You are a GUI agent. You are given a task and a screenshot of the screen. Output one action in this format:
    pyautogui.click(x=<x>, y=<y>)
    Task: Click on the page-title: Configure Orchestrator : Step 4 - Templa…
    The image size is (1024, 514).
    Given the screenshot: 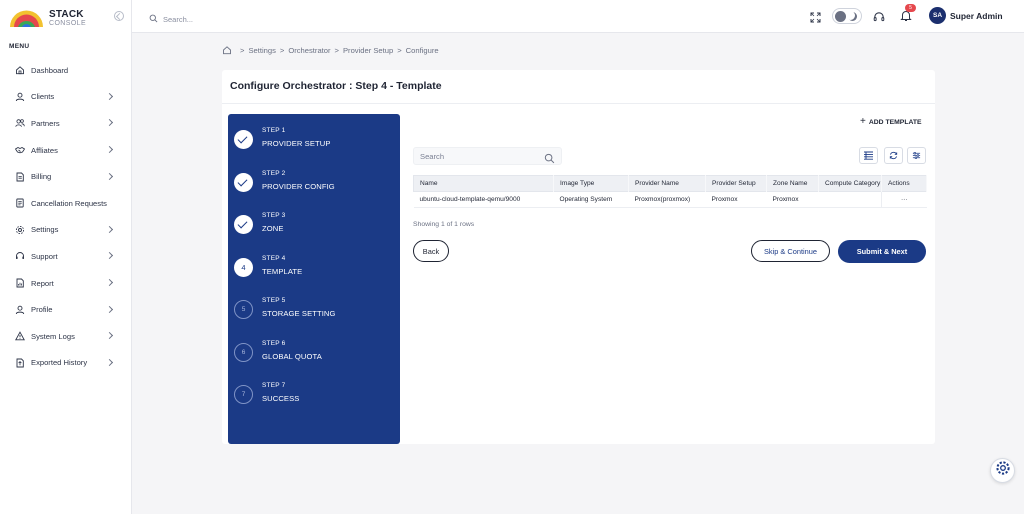 What is the action you would take?
    pyautogui.click(x=336, y=86)
    